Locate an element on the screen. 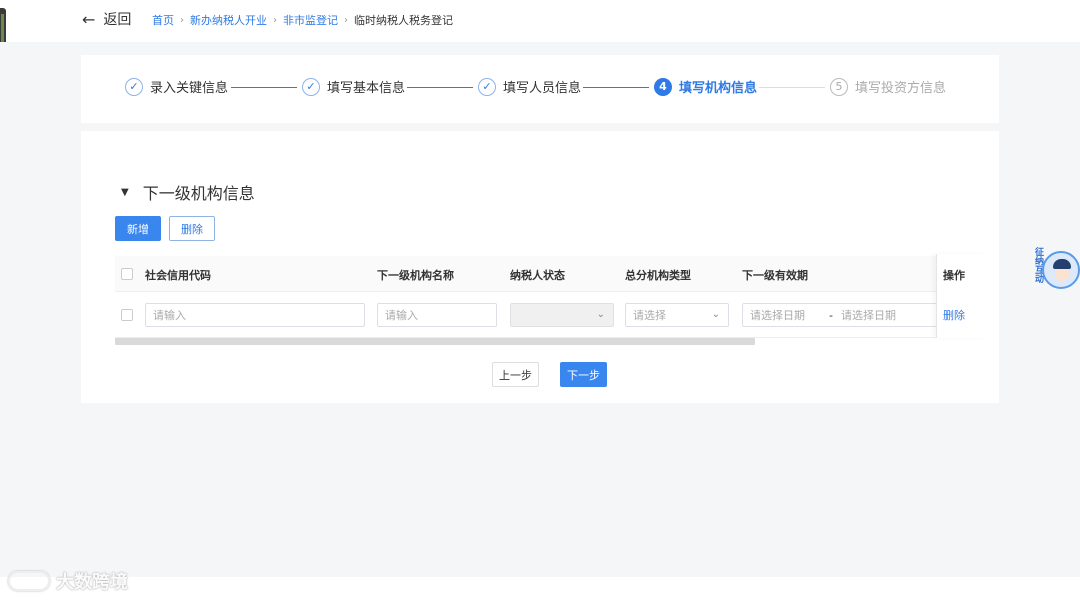 The height and width of the screenshot is (602, 1080). step-2: ✓ 填写基本信息 is located at coordinates (353, 86).